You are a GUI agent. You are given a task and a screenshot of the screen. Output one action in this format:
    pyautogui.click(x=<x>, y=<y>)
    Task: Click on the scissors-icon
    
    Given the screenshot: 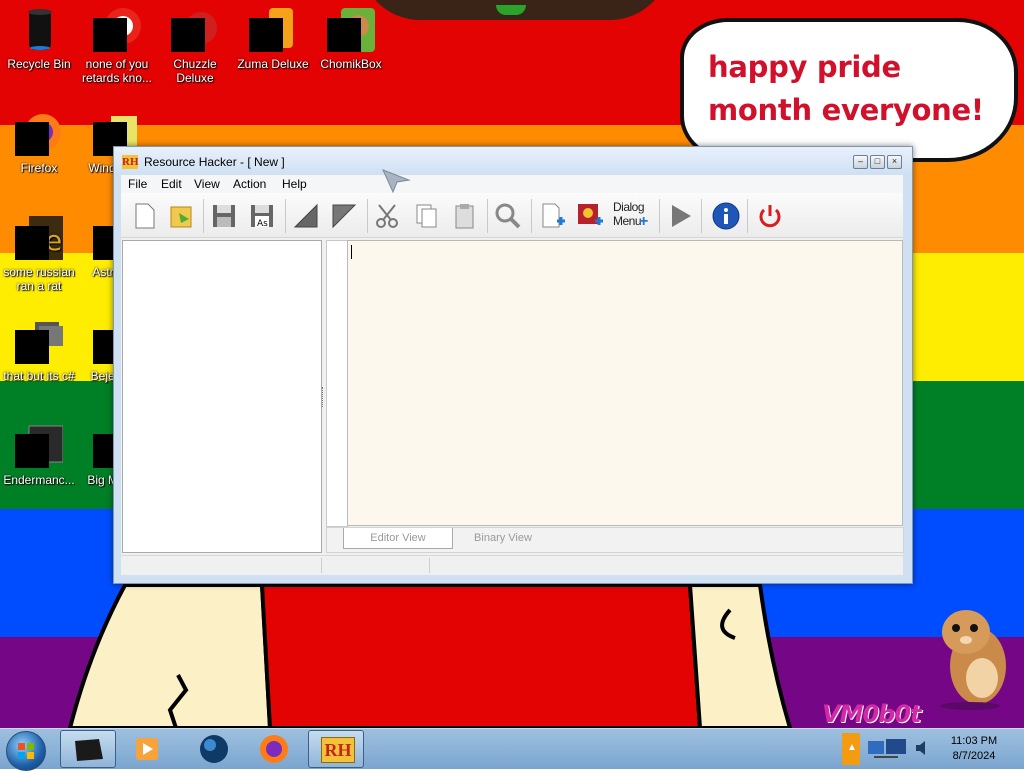 What is the action you would take?
    pyautogui.click(x=387, y=216)
    